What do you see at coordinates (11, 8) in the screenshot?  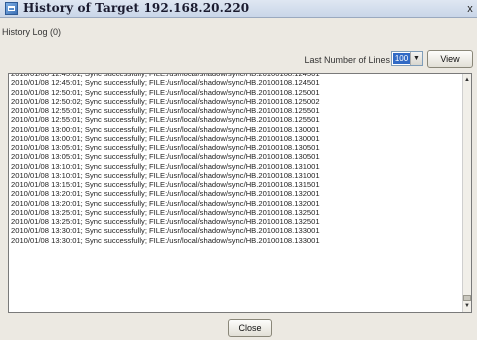 I see `window-icon` at bounding box center [11, 8].